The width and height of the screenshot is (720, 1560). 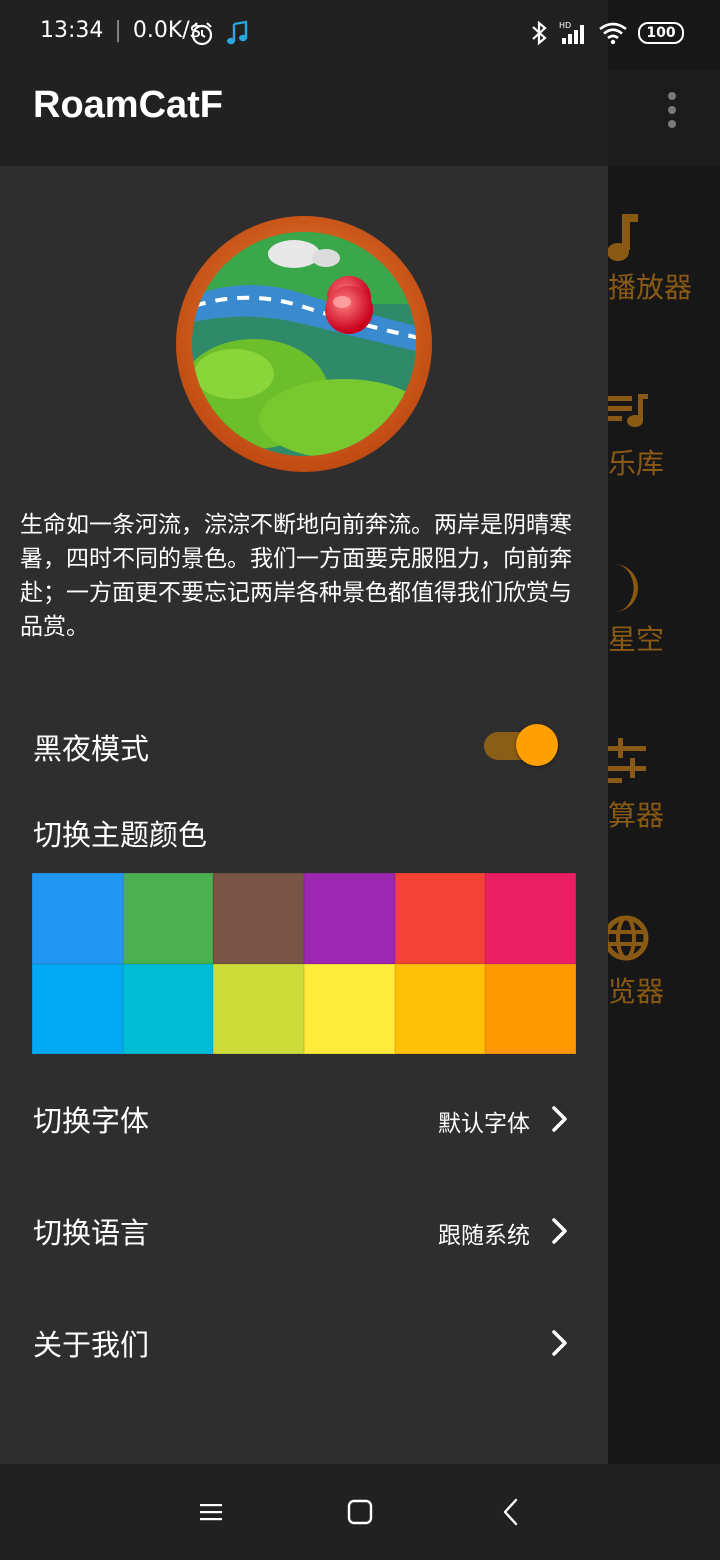 I want to click on clock-time: 13:34, so click(x=72, y=30).